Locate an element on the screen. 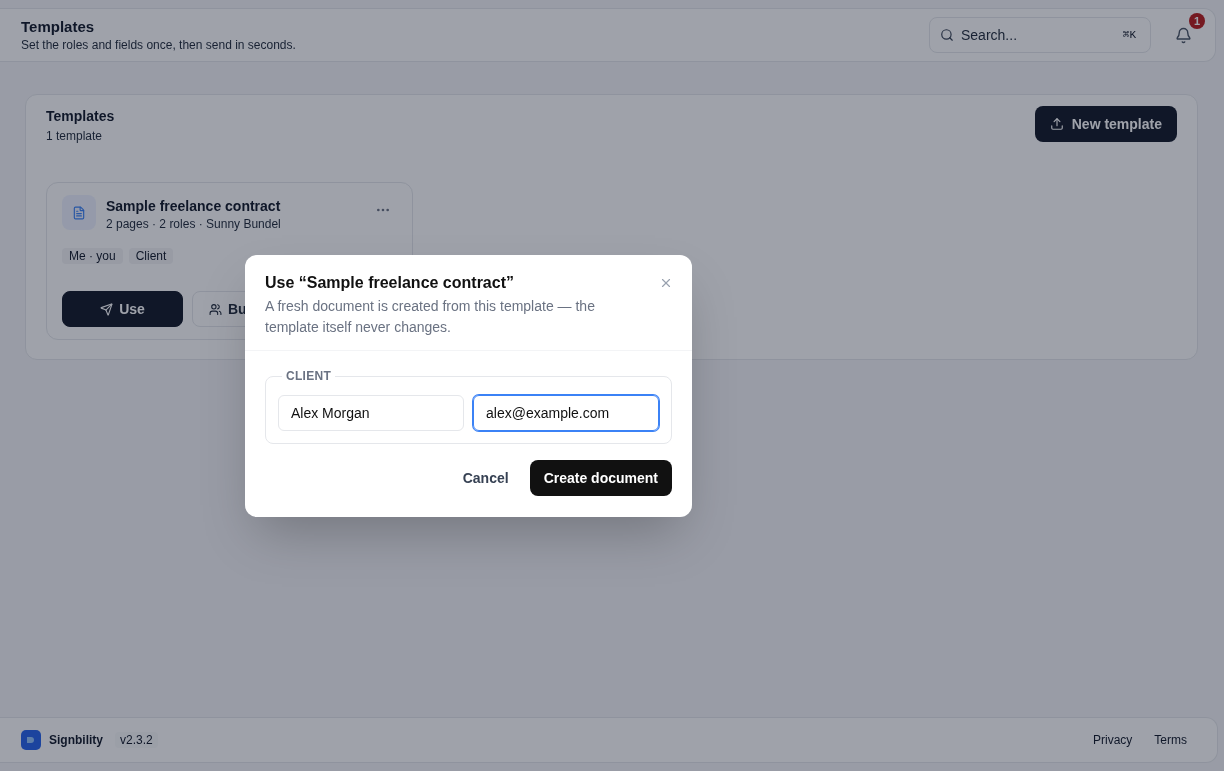 Image resolution: width=1224 pixels, height=771 pixels. template-count: 1 template is located at coordinates (75, 136).